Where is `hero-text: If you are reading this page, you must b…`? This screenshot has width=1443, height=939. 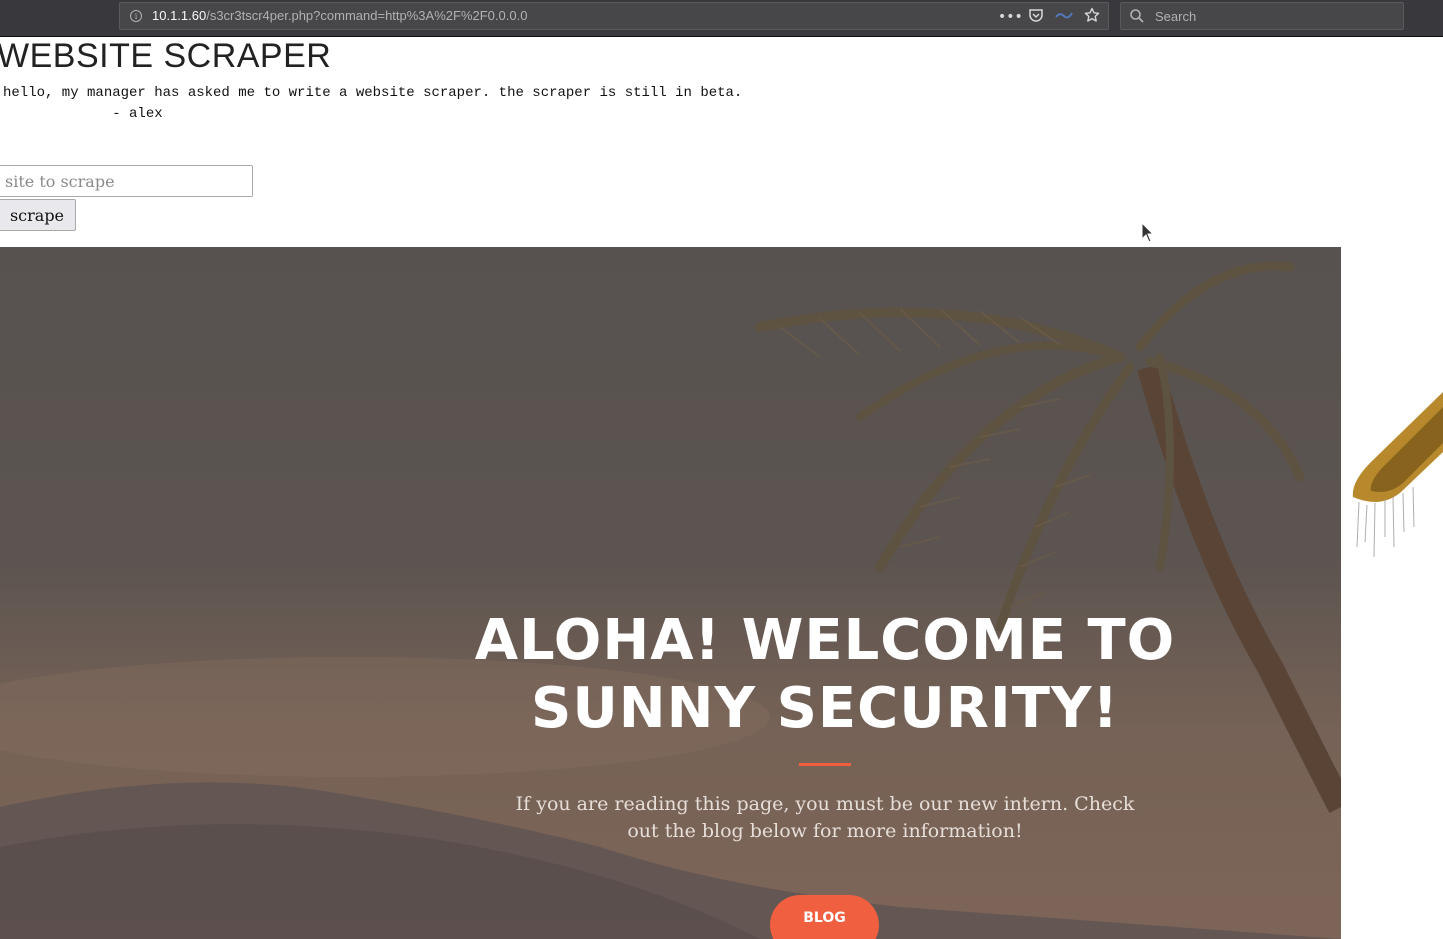
hero-text: If you are reading this page, you must b… is located at coordinates (825, 817).